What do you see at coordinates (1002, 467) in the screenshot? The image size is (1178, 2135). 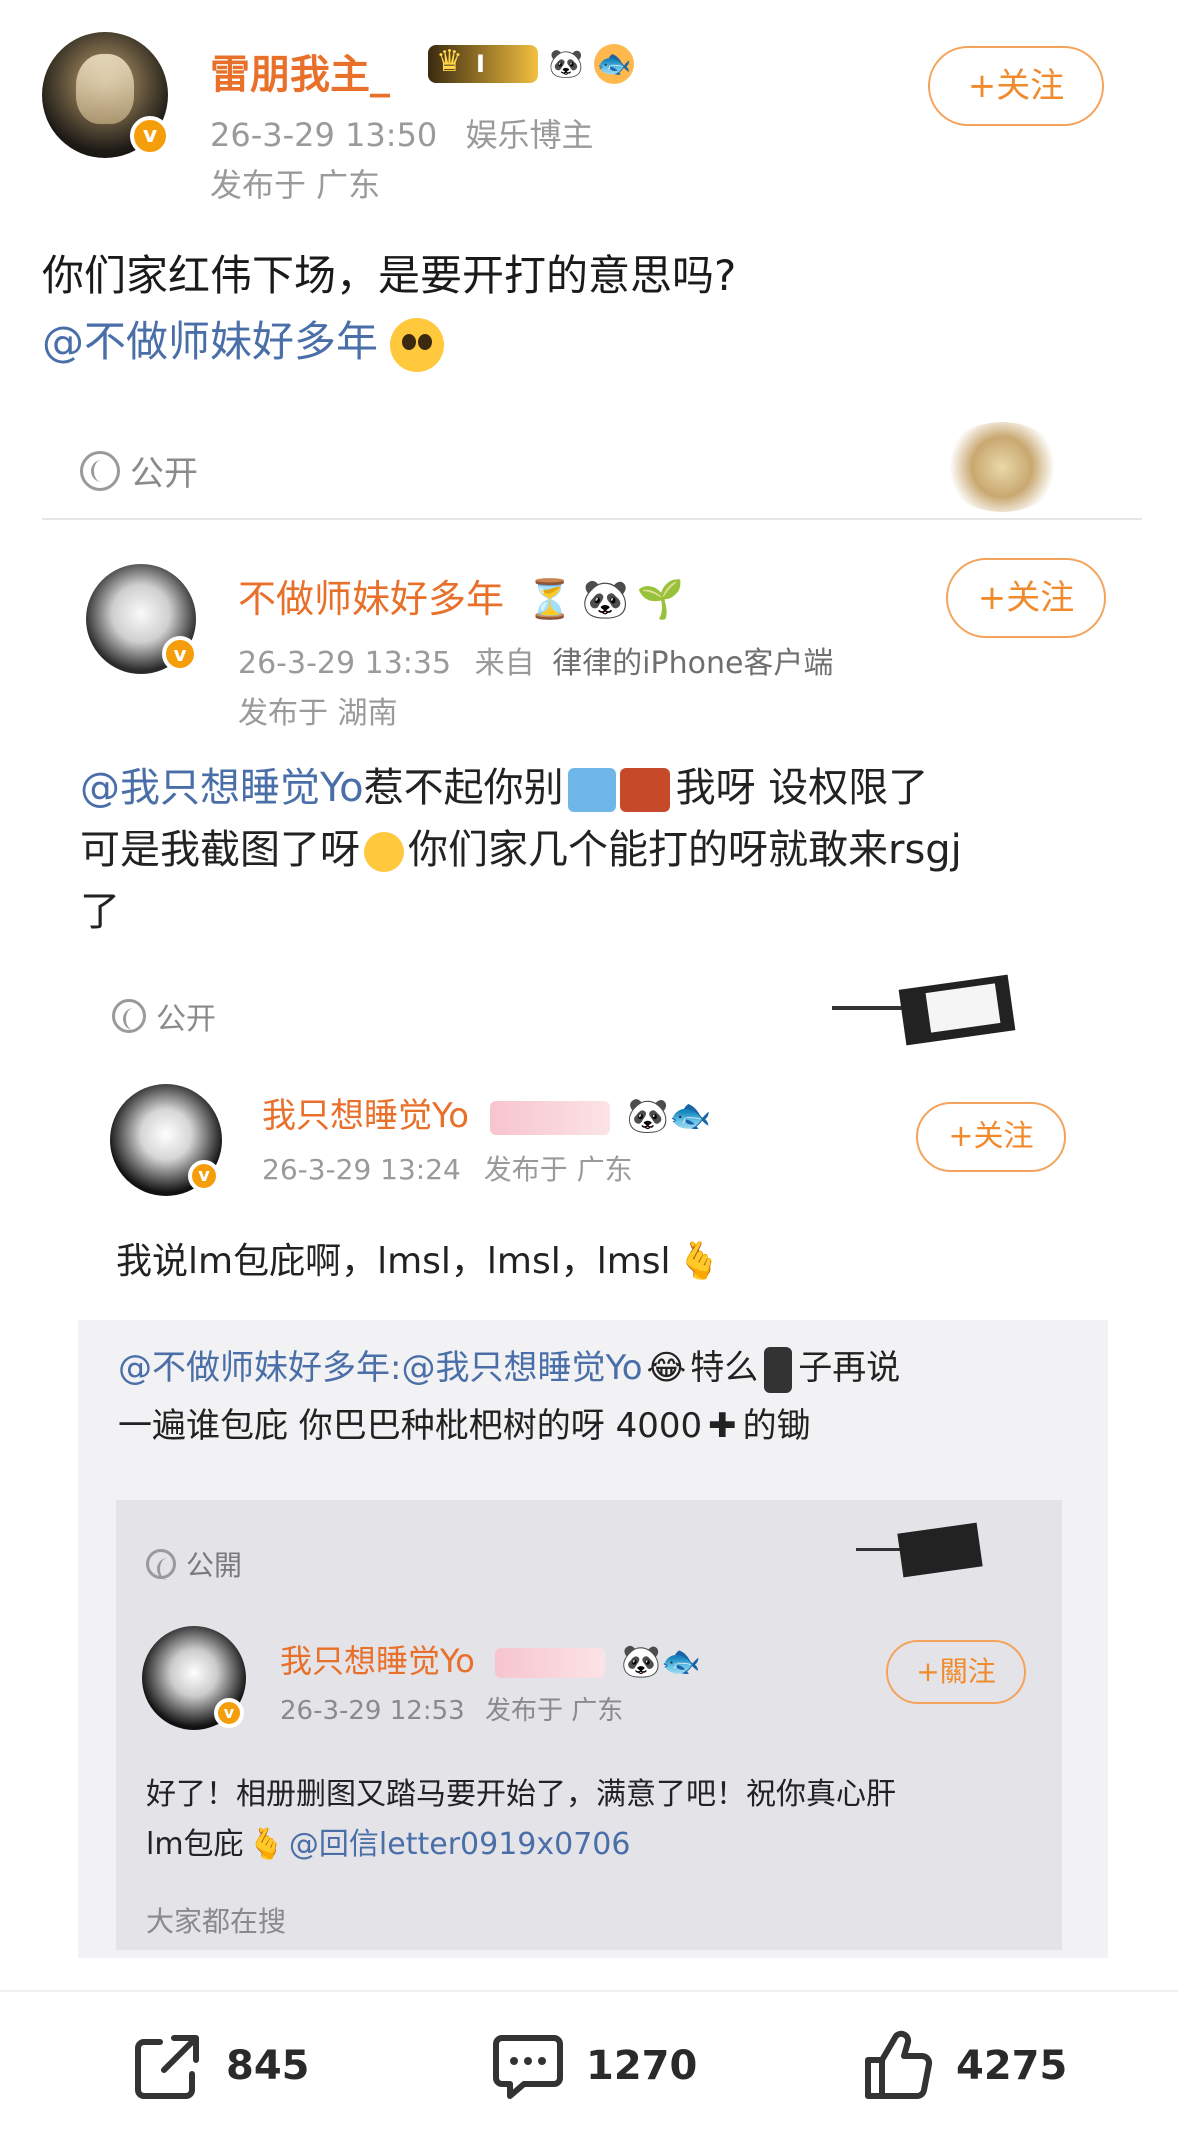 I see `decoration-icon` at bounding box center [1002, 467].